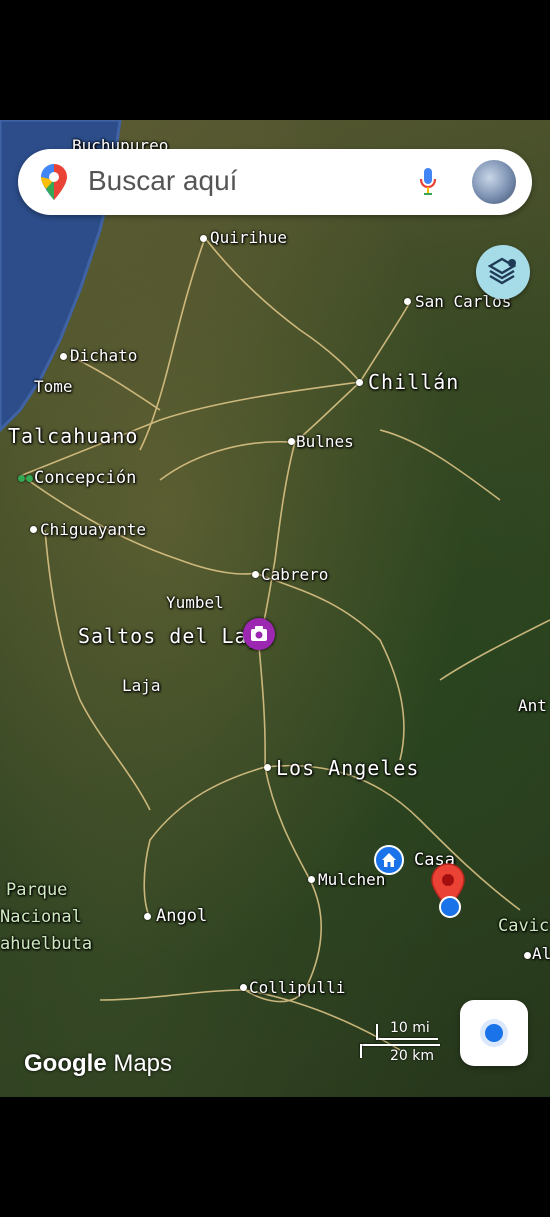  I want to click on brand-google: Google, so click(65, 1063).